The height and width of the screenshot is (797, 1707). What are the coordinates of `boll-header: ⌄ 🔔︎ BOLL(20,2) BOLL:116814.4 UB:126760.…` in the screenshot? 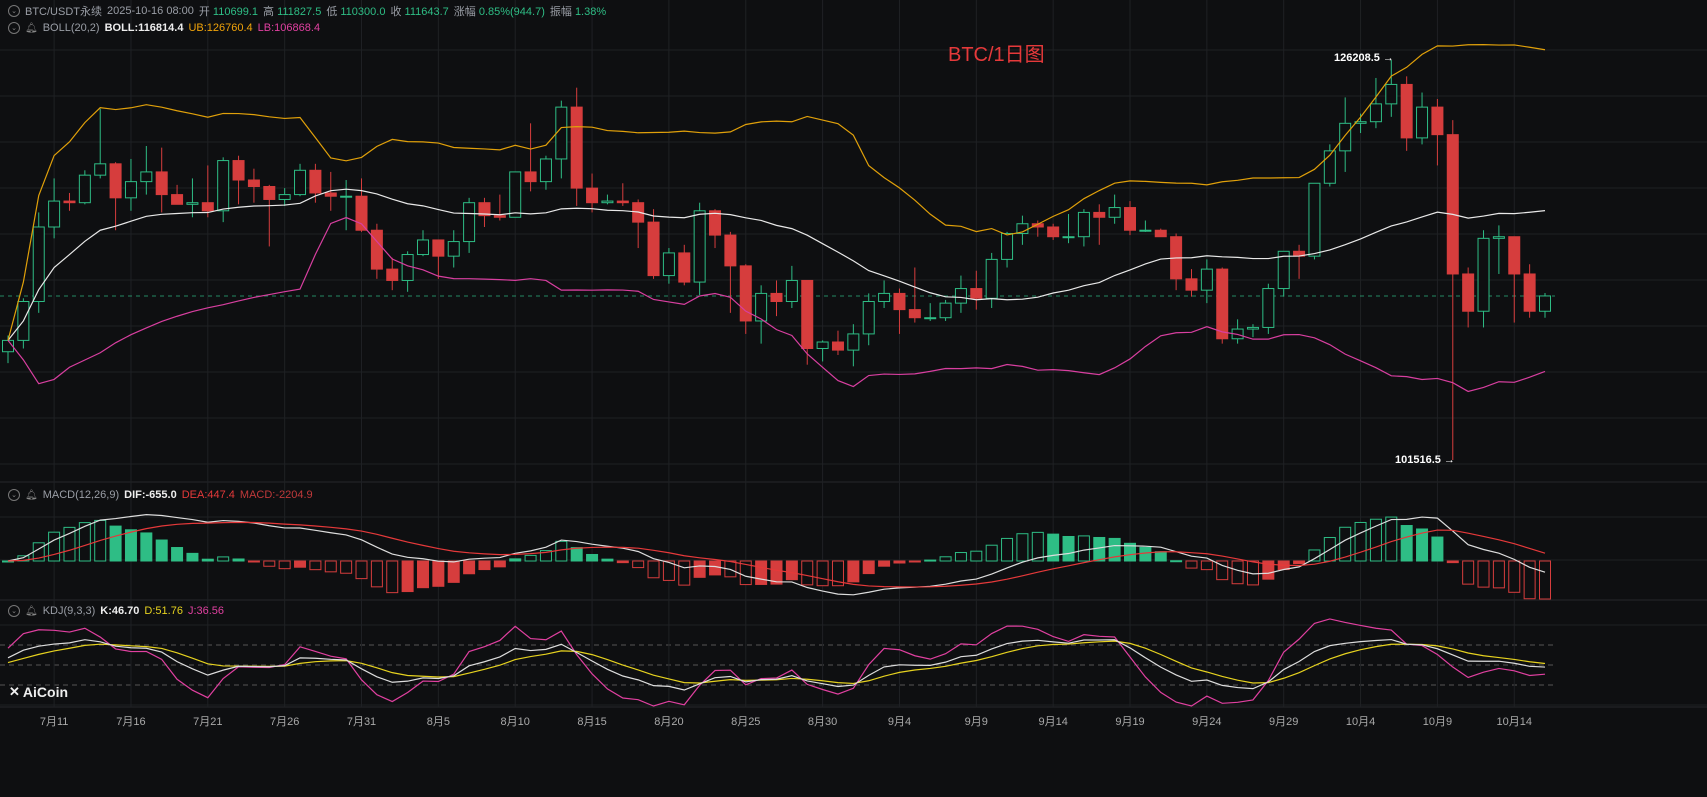 It's located at (164, 28).